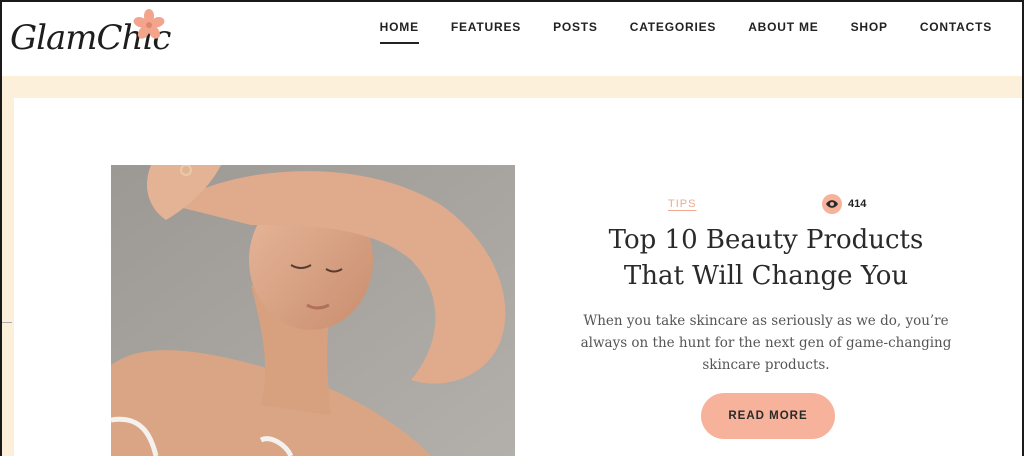 This screenshot has height=456, width=1024. What do you see at coordinates (783, 27) in the screenshot?
I see `nav-item-about-me: ABOUT ME` at bounding box center [783, 27].